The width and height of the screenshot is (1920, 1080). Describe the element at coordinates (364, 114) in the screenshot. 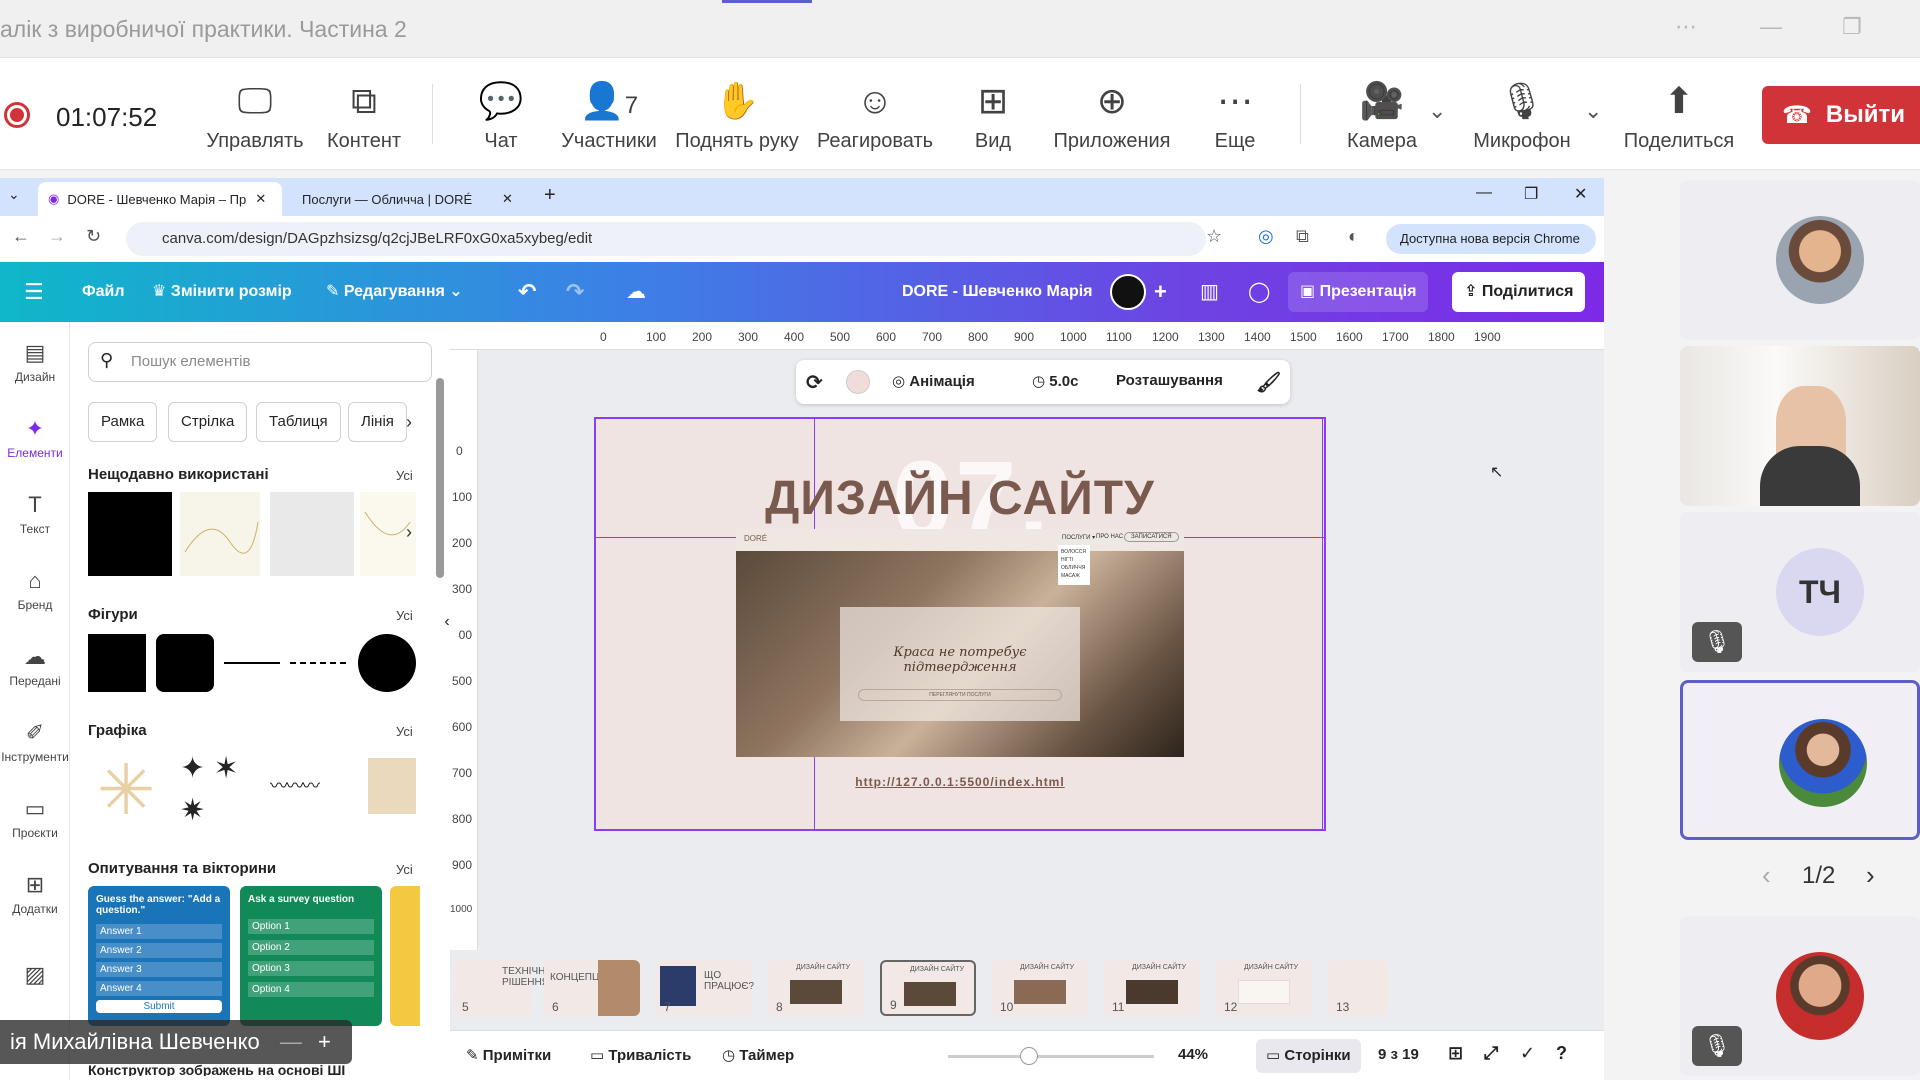

I see `content-button: ⧉ Контент` at that location.